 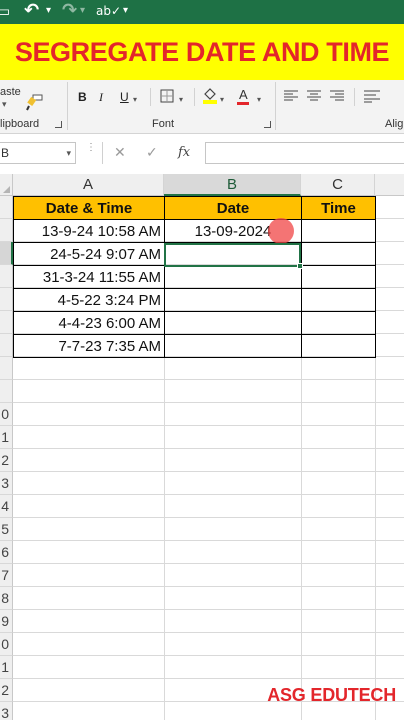 I want to click on row-header: 5, so click(x=6, y=529).